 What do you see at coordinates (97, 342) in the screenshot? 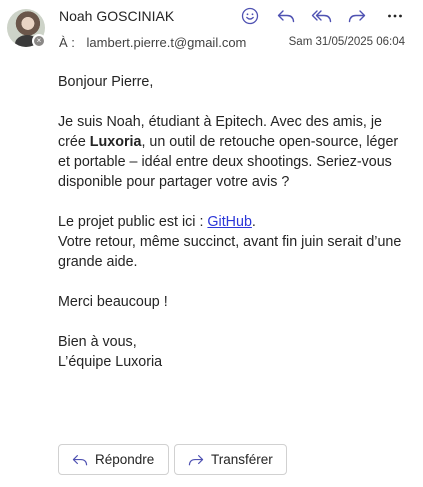
I see `closing-line: Bien à vous,` at bounding box center [97, 342].